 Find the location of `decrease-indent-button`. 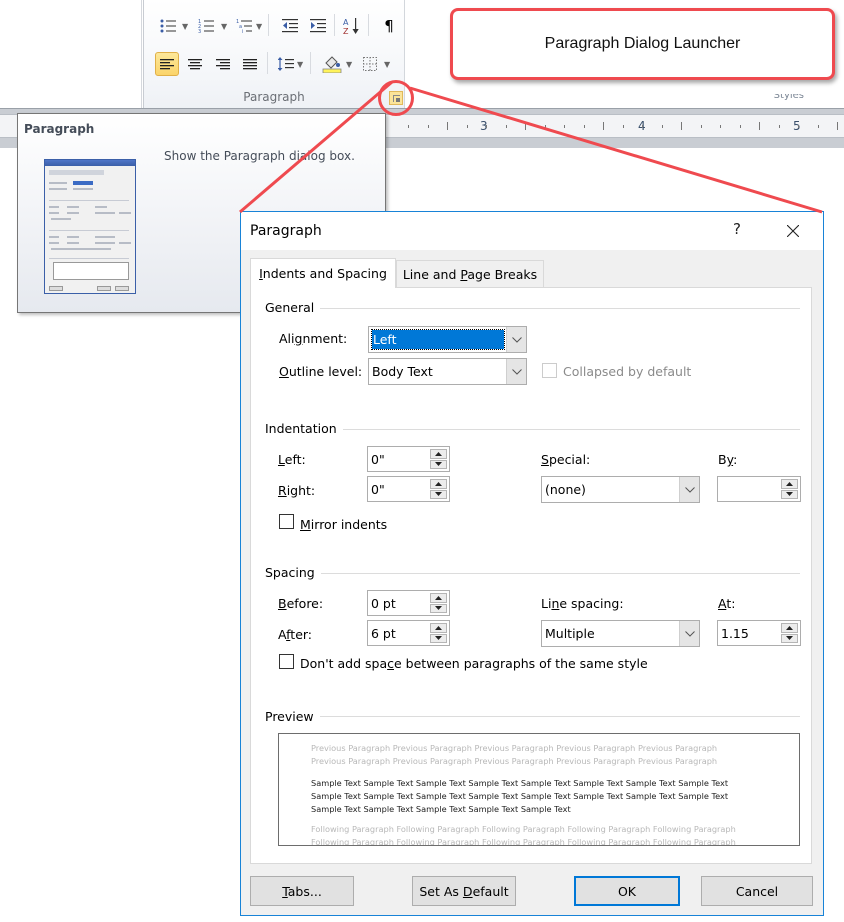

decrease-indent-button is located at coordinates (290, 26).